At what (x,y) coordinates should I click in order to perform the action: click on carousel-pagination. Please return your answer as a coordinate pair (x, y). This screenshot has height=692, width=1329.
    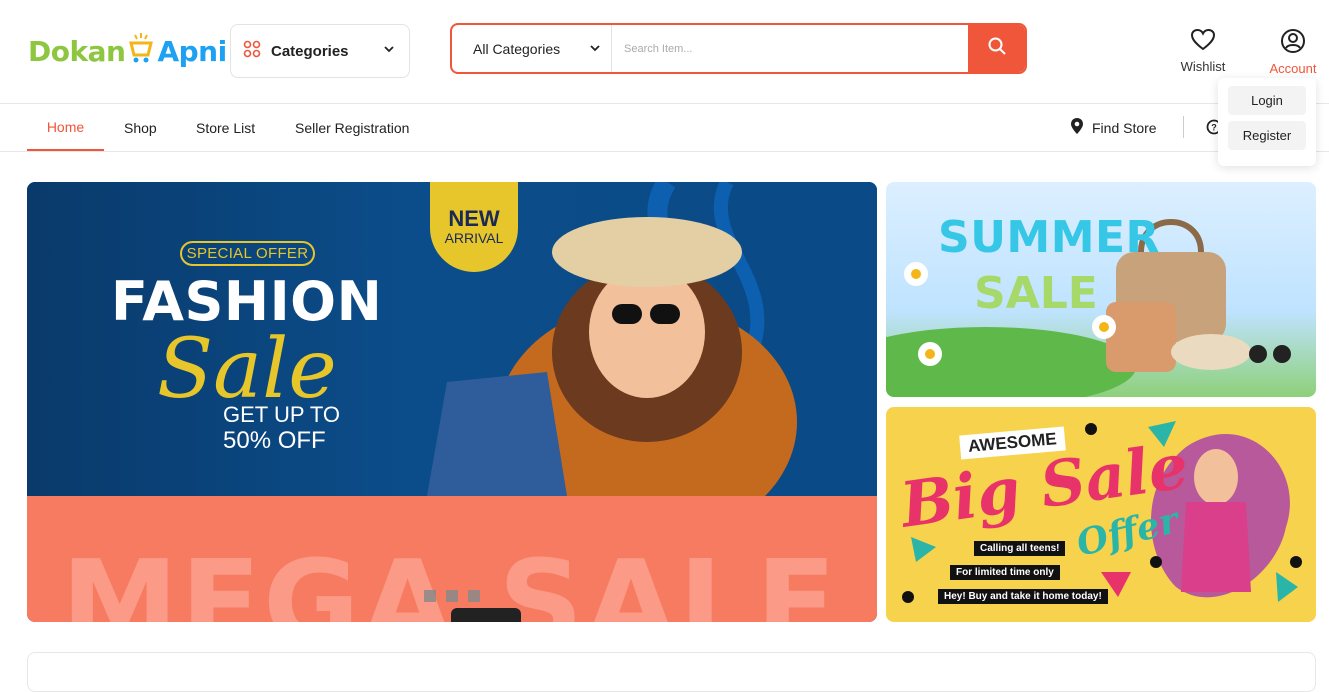
    Looking at the image, I should click on (452, 596).